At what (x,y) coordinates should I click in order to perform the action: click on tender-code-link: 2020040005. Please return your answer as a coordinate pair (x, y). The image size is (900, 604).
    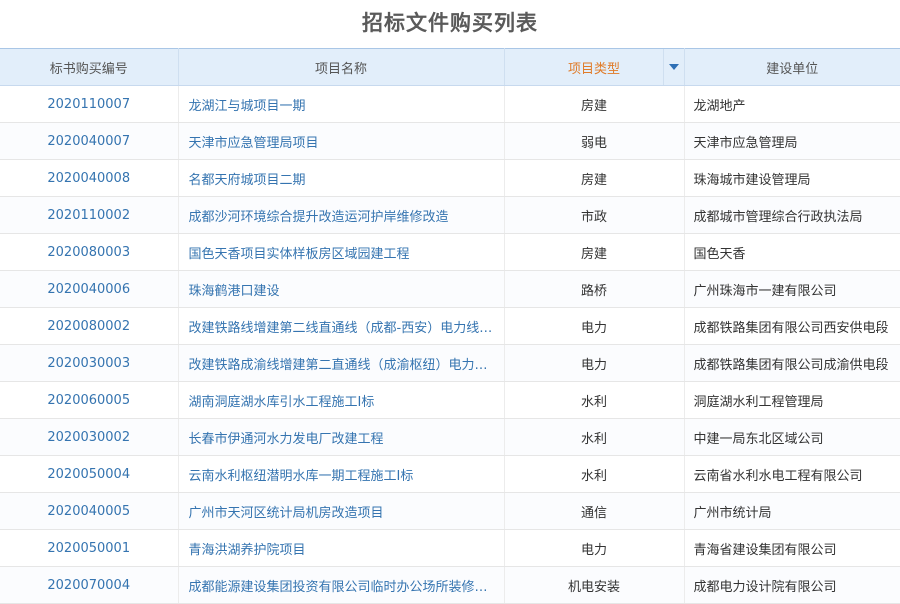
    Looking at the image, I should click on (89, 511).